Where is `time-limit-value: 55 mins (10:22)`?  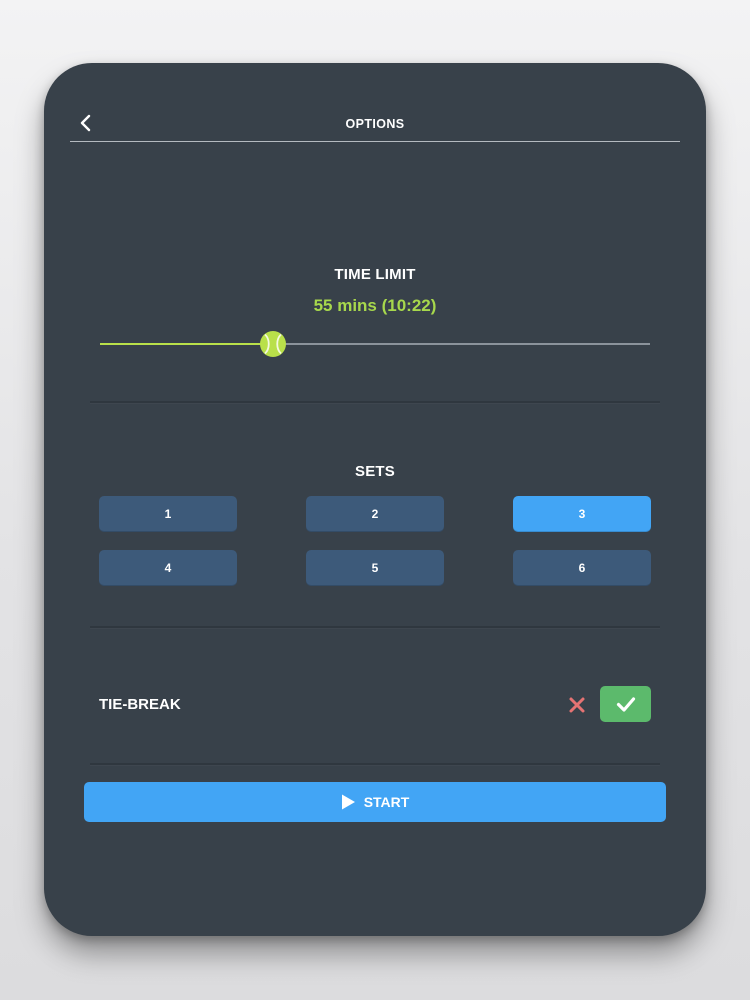 time-limit-value: 55 mins (10:22) is located at coordinates (375, 305).